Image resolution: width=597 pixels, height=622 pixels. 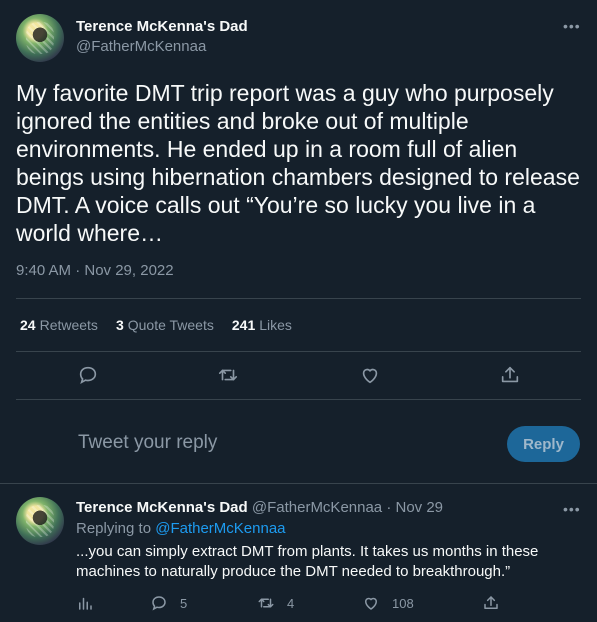 What do you see at coordinates (184, 603) in the screenshot?
I see `reply-reply-count: 5` at bounding box center [184, 603].